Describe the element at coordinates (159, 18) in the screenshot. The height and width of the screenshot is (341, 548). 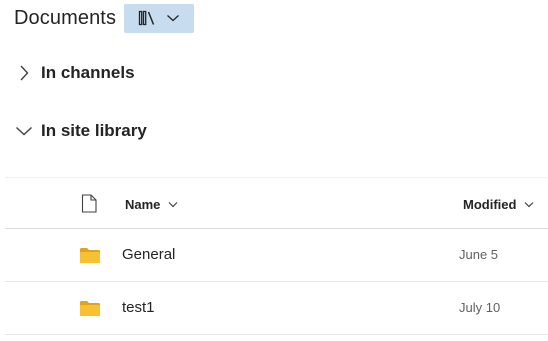
I see `library-view-button` at that location.